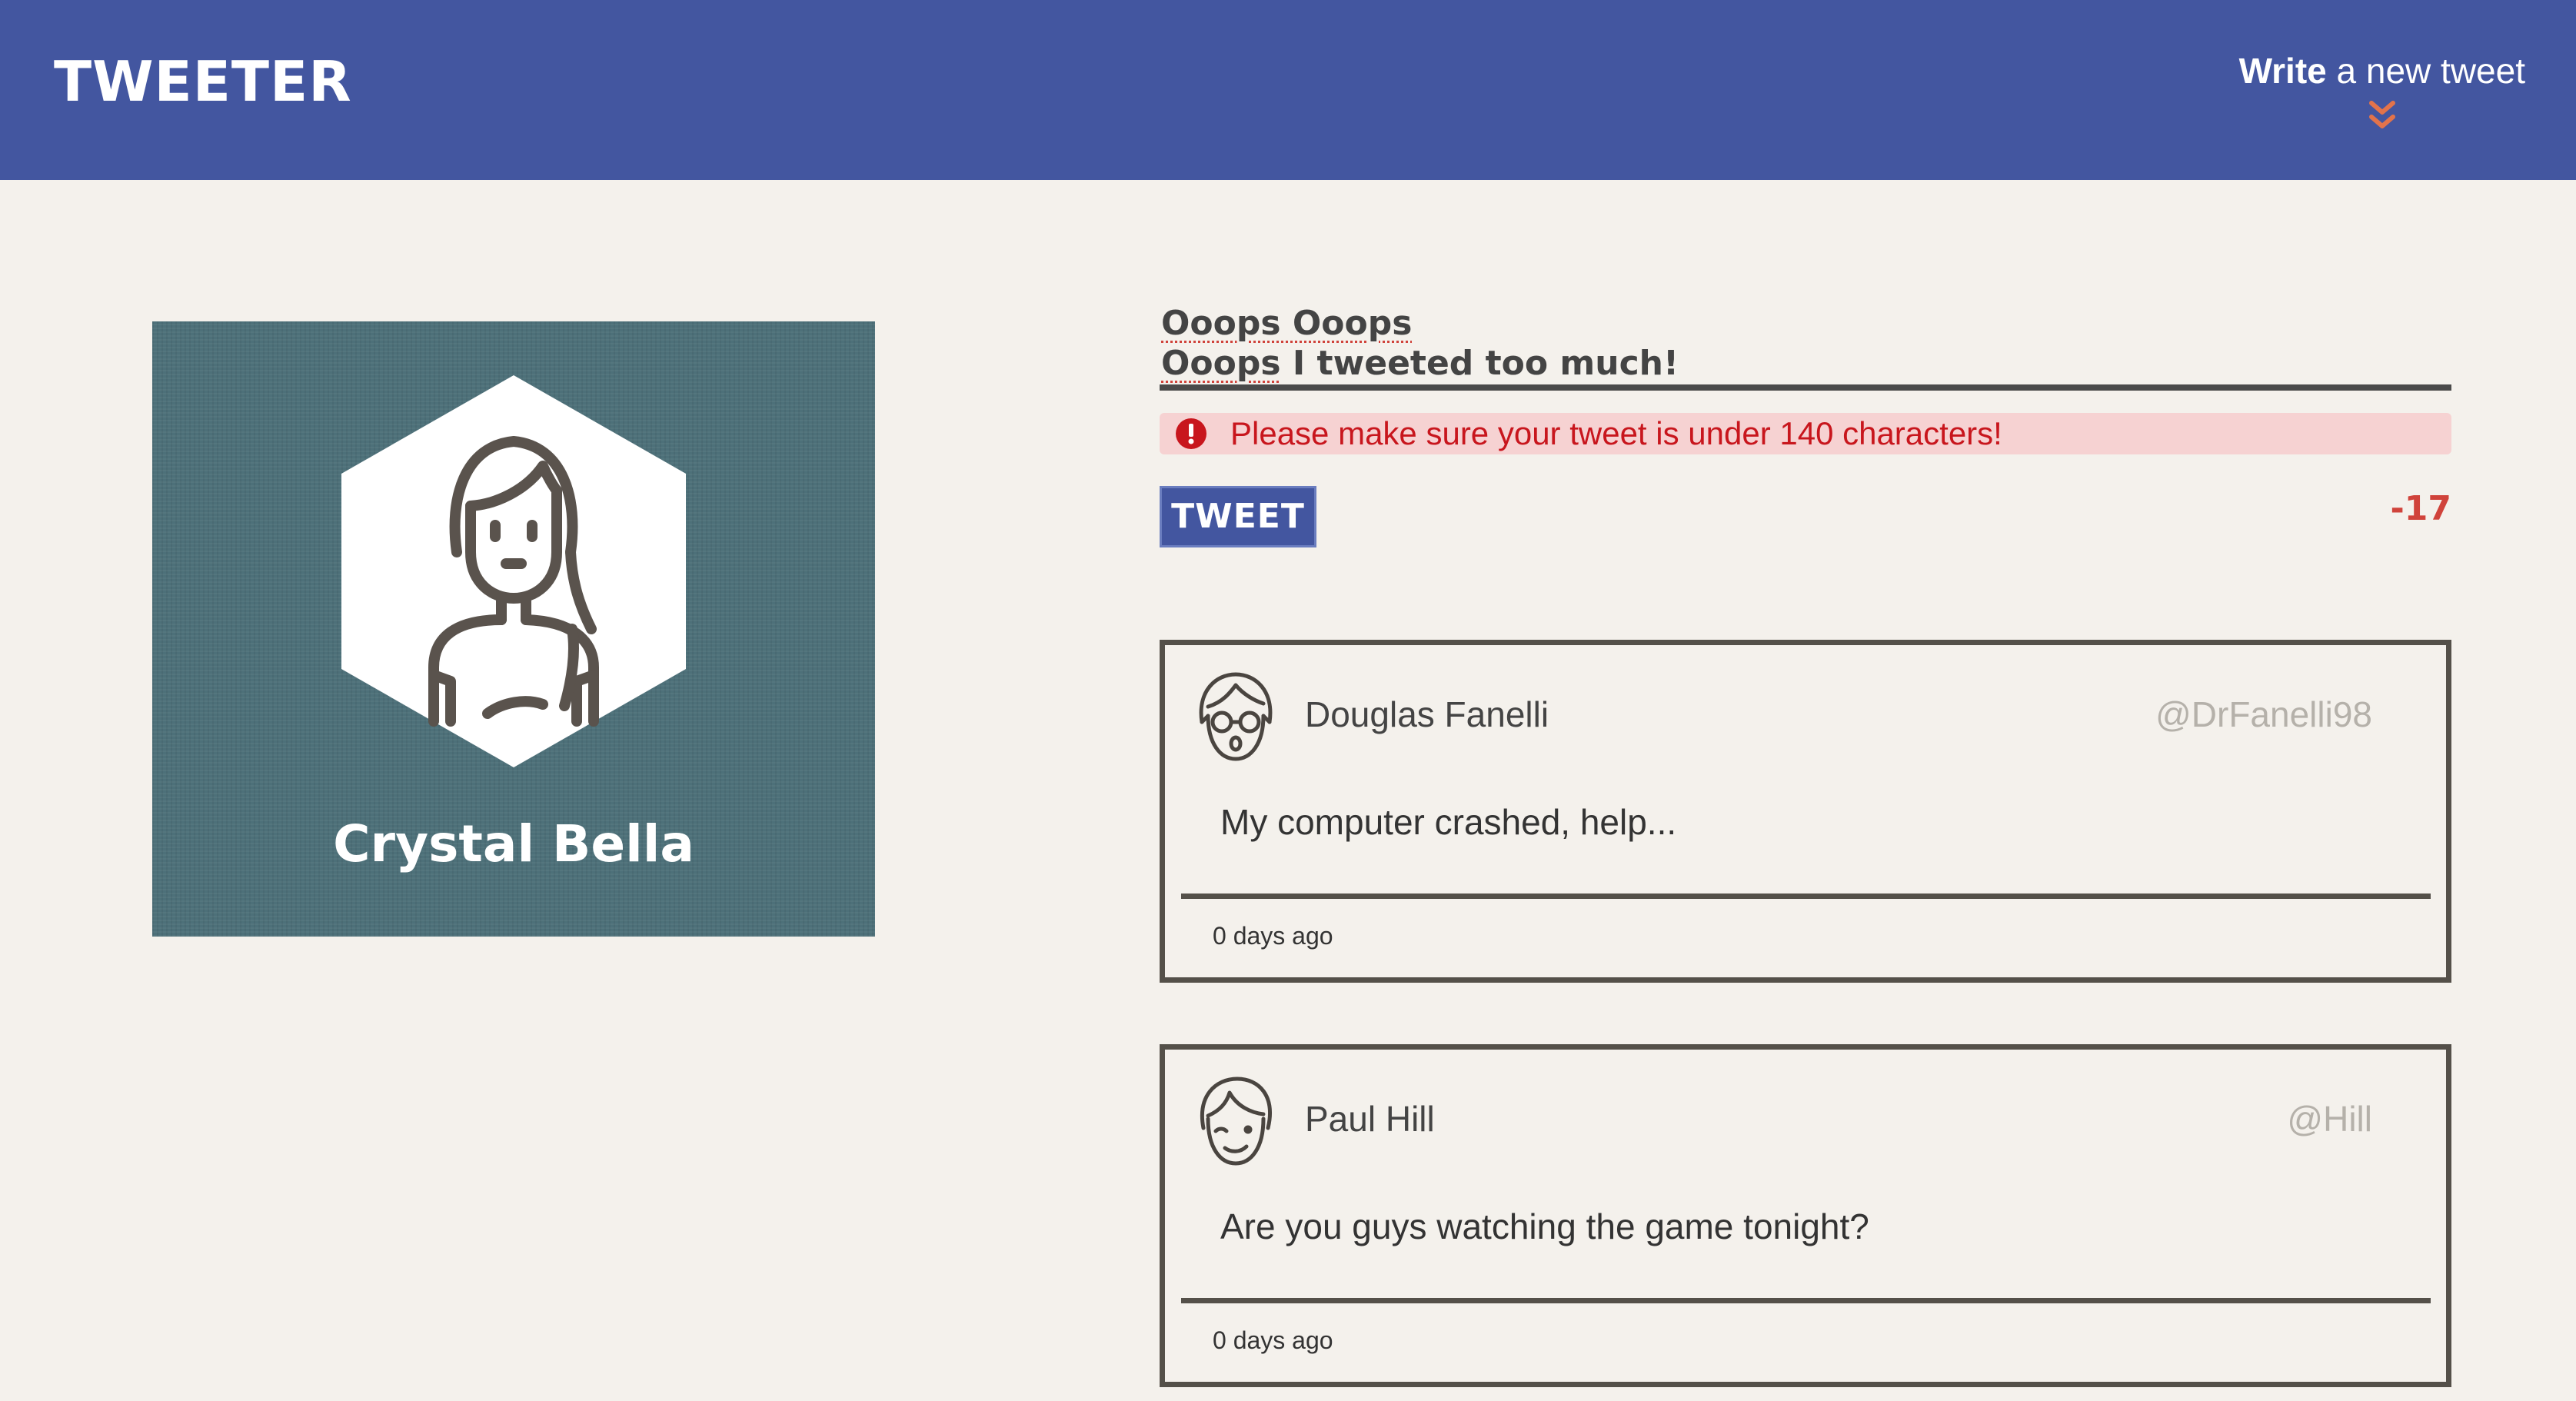 Image resolution: width=2576 pixels, height=1401 pixels. Describe the element at coordinates (1221, 363) in the screenshot. I see `tweet-text-word: Ooops` at that location.